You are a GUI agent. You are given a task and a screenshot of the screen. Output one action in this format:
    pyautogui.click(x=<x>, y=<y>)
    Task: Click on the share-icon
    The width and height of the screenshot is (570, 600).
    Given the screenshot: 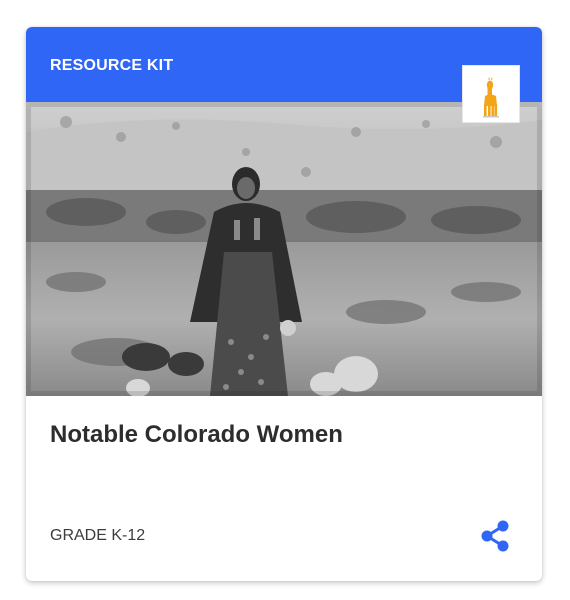 What is the action you would take?
    pyautogui.click(x=495, y=536)
    